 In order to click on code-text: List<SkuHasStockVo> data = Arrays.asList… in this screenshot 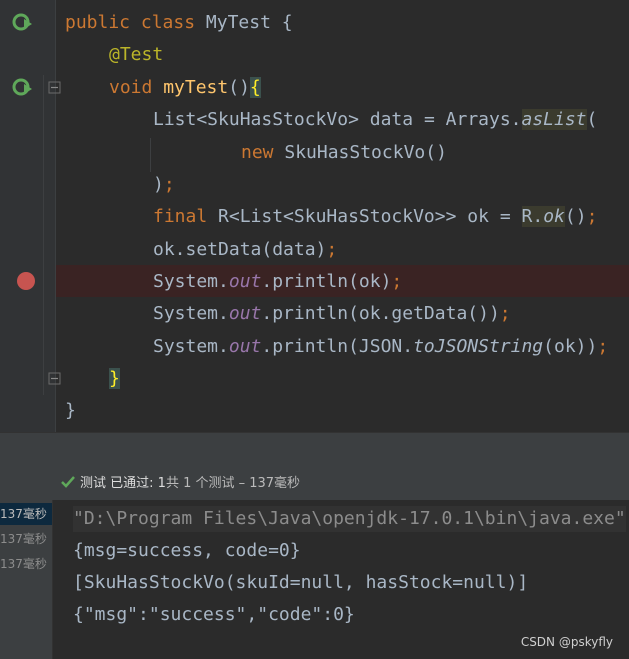, I will do `click(375, 119)`.